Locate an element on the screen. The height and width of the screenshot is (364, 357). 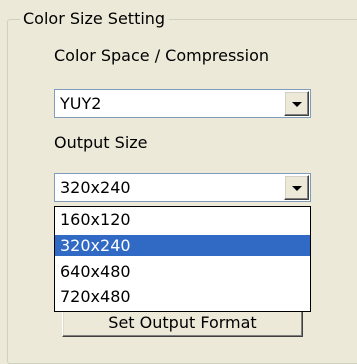
output-size-option: 720x480 is located at coordinates (182, 296).